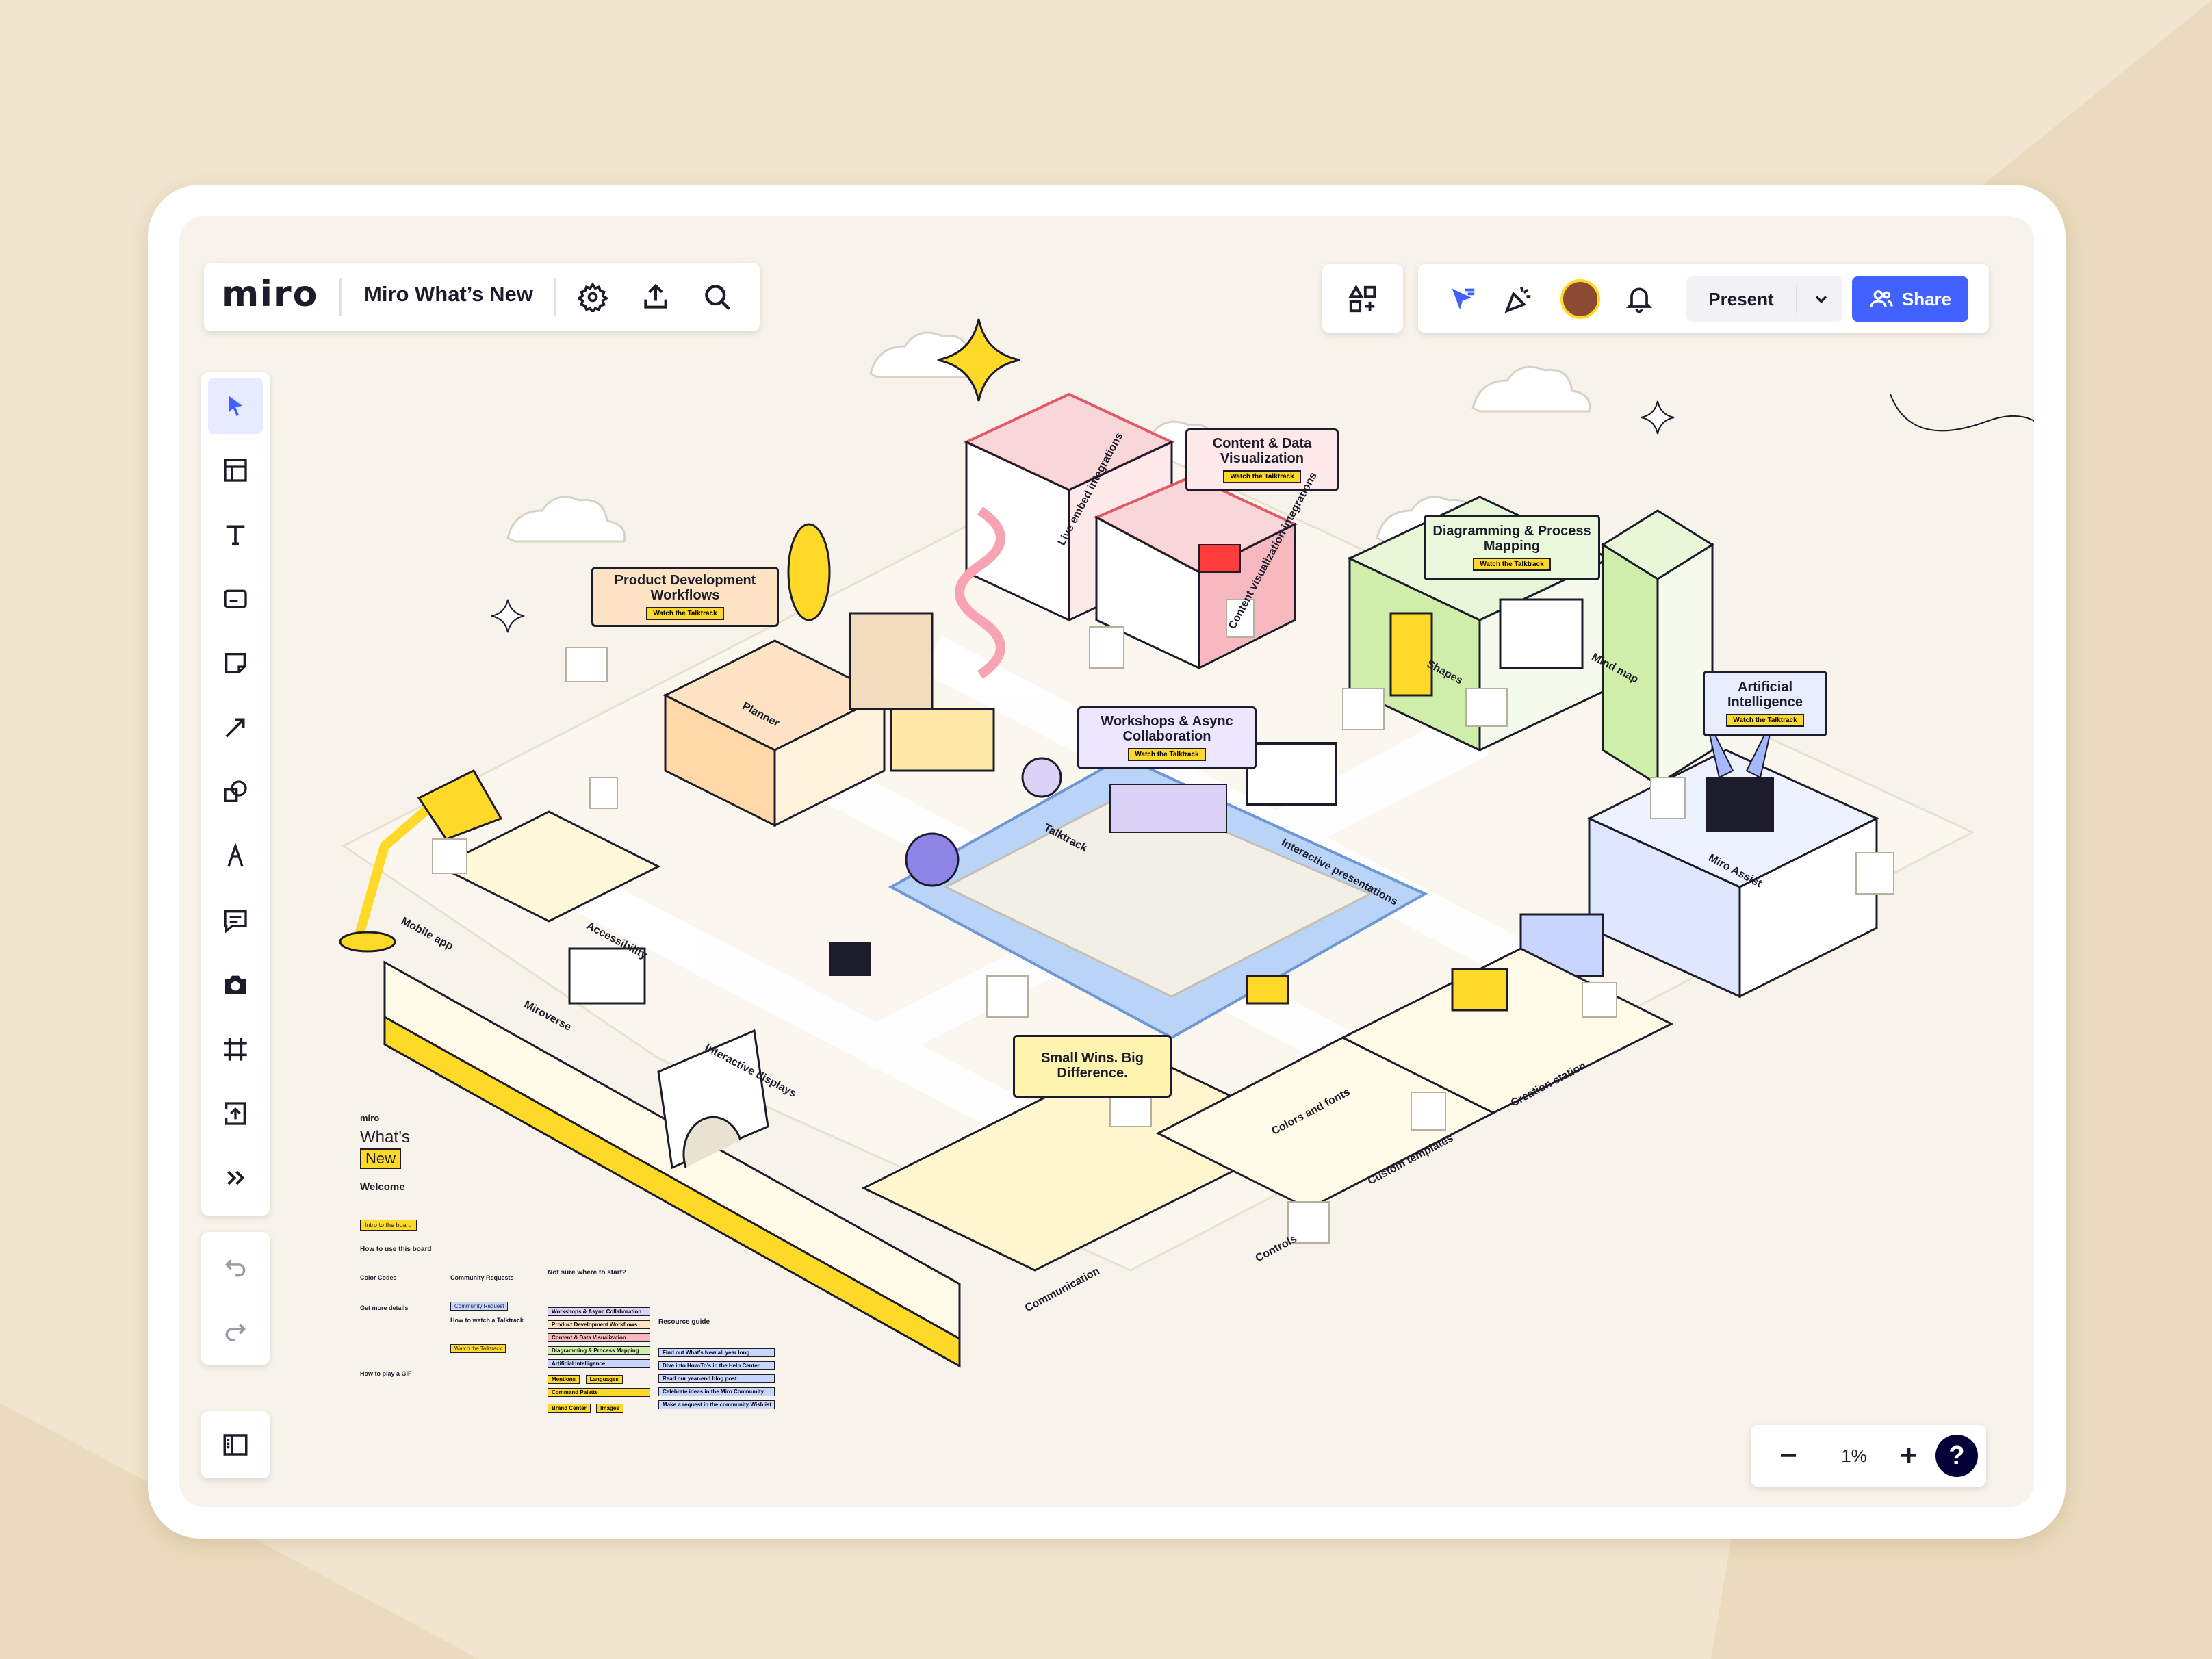  I want to click on community-request-chip: Community Request, so click(480, 1307).